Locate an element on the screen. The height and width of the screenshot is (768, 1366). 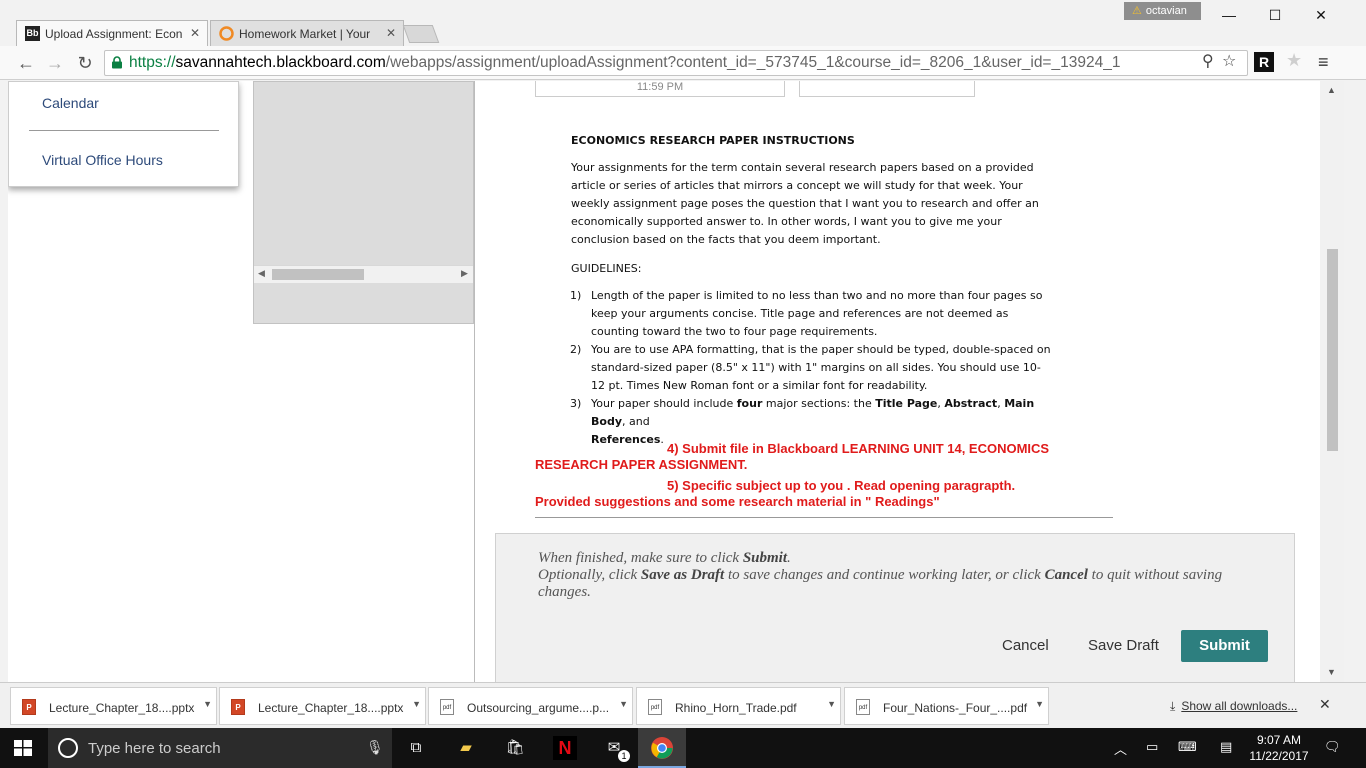
download-filename: Lecture_Chapter_18....pptx is located at coordinates (122, 708).